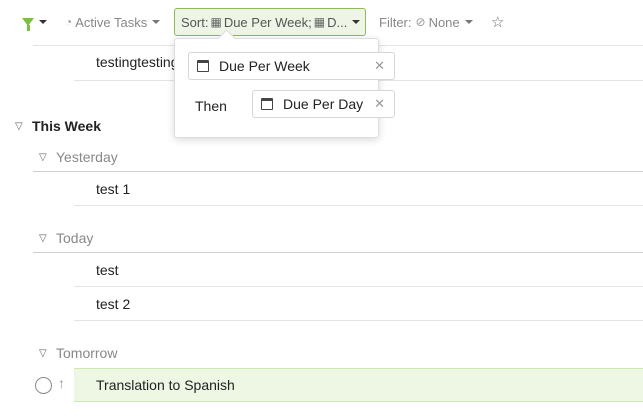 Image resolution: width=643 pixels, height=420 pixels. Describe the element at coordinates (28, 24) in the screenshot. I see `funnel-icon` at that location.